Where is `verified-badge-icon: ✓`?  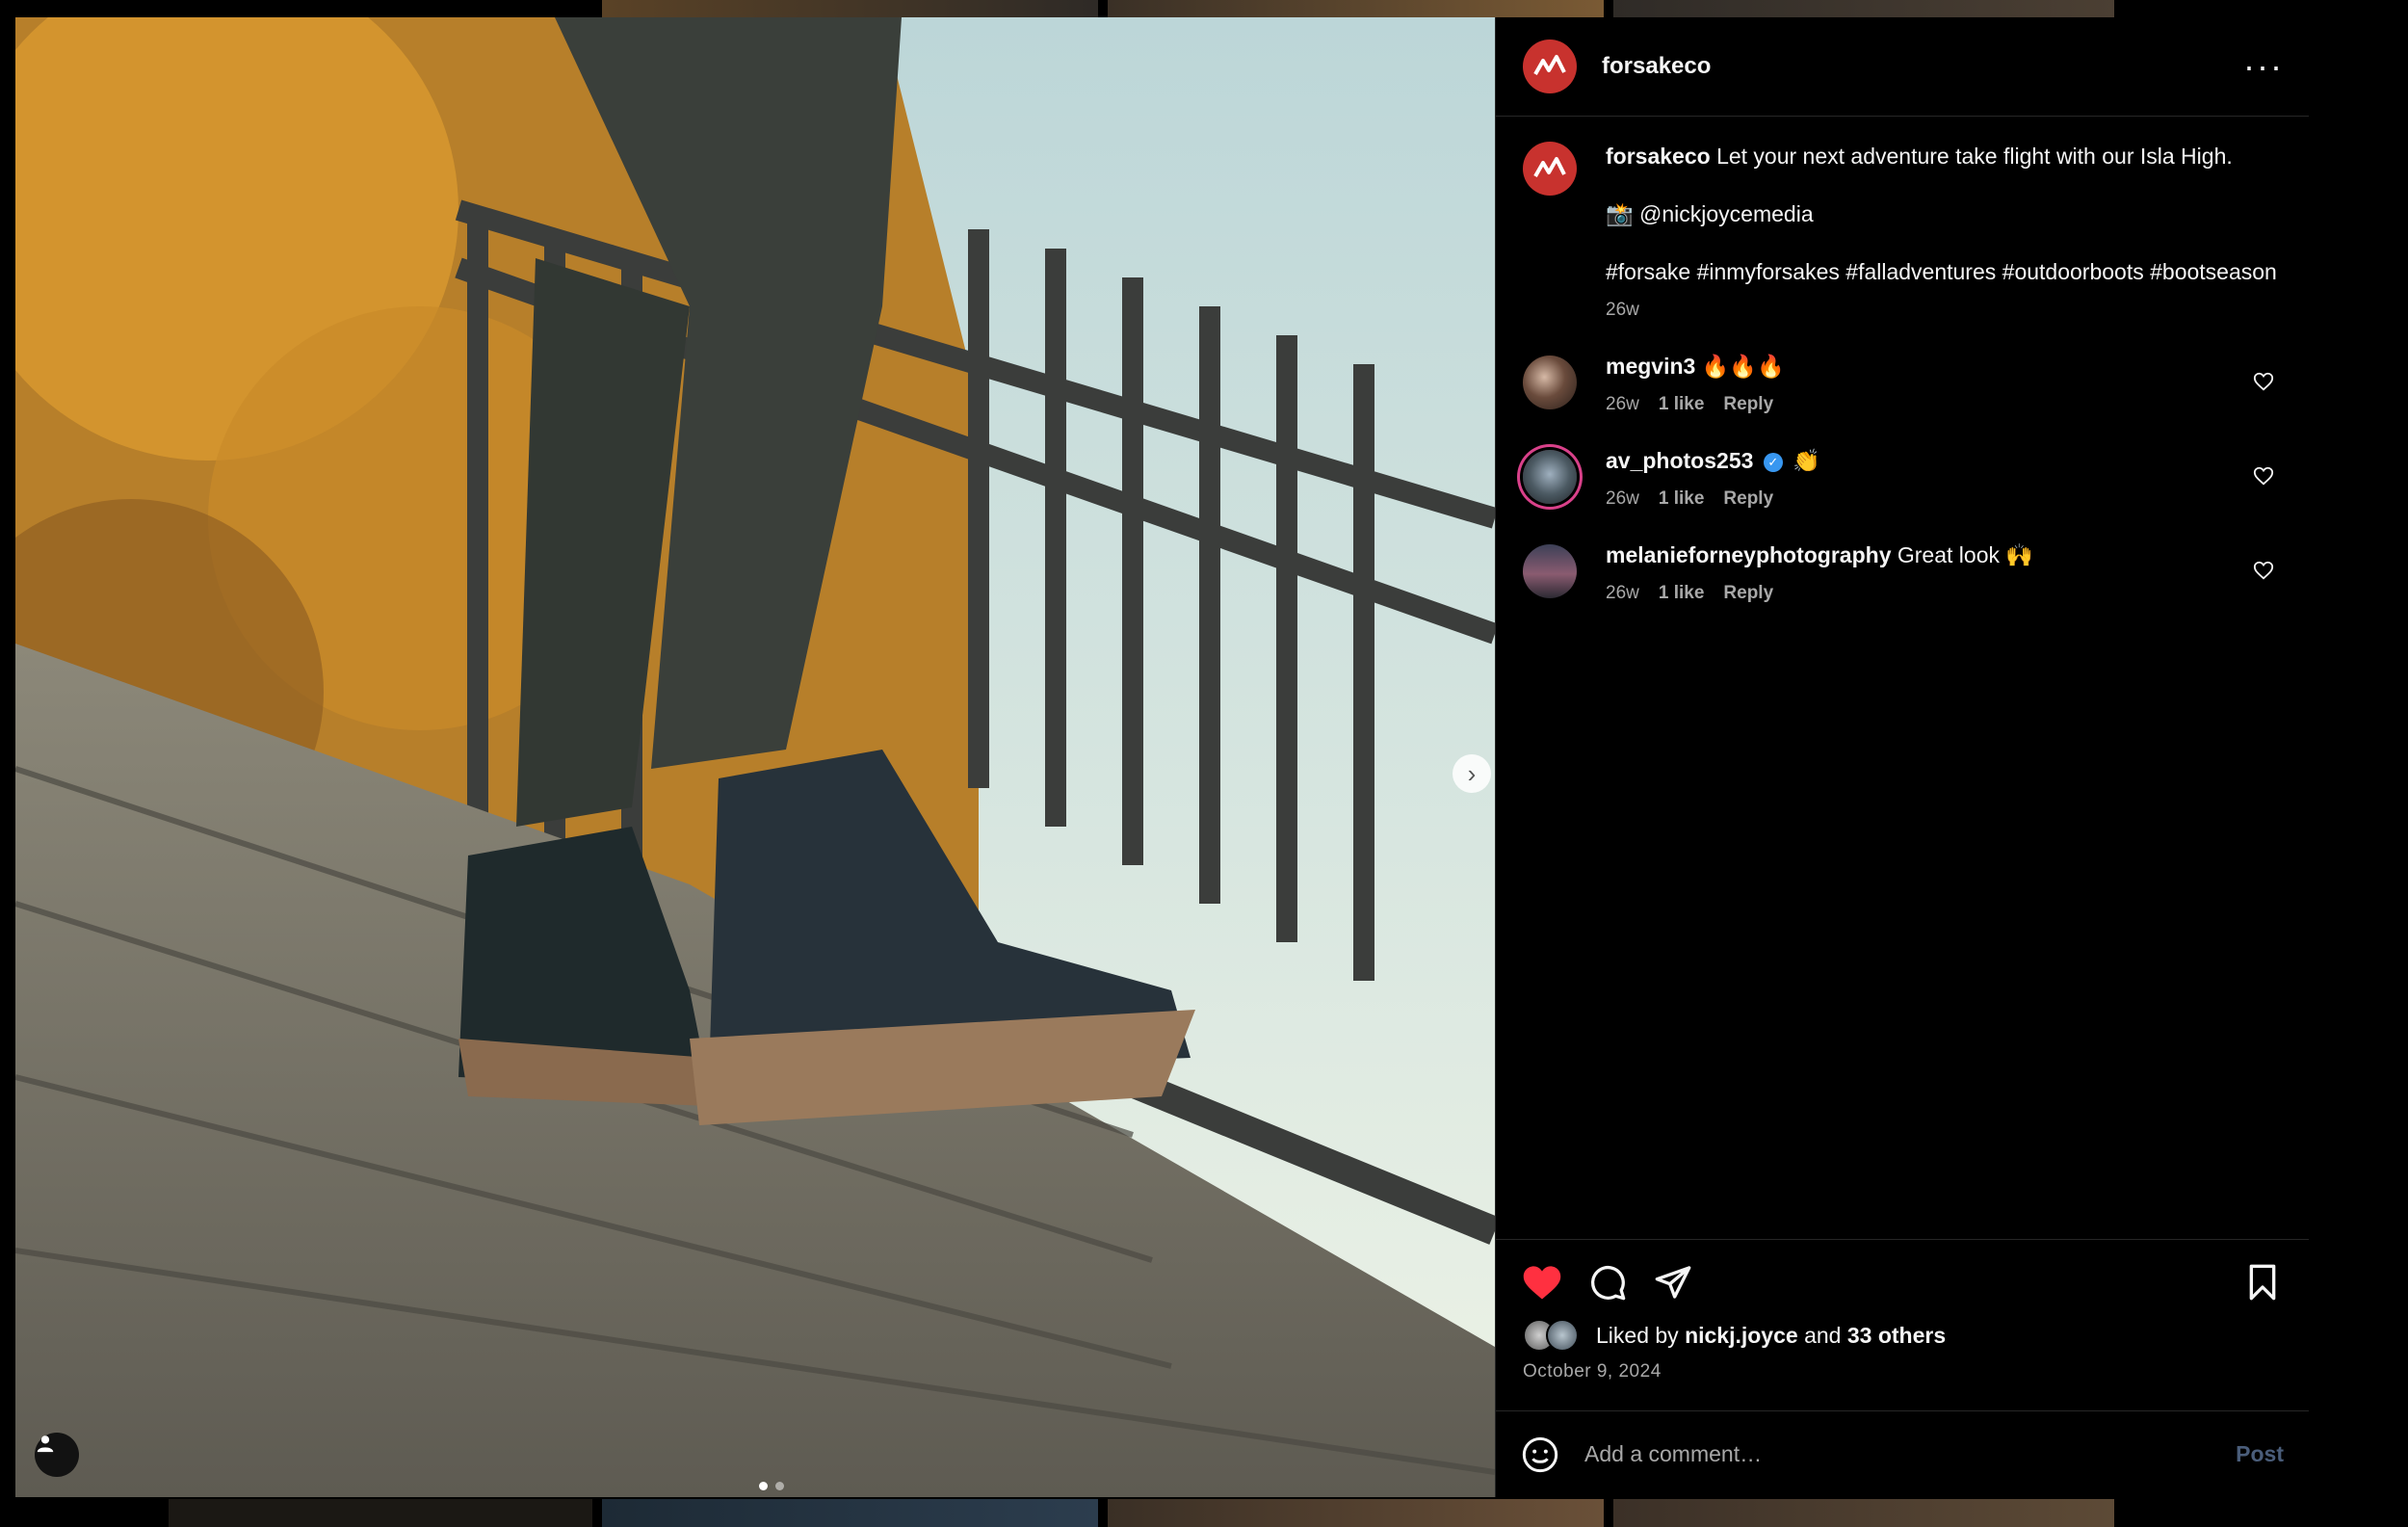 verified-badge-icon: ✓ is located at coordinates (1773, 462).